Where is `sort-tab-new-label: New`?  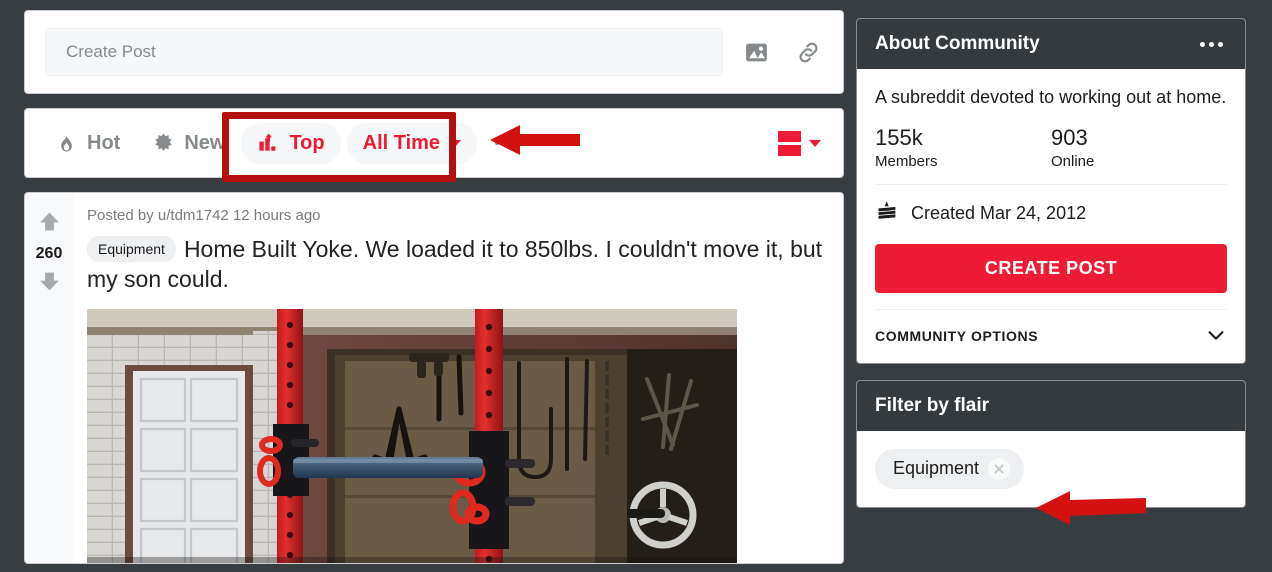
sort-tab-new-label: New is located at coordinates (205, 142).